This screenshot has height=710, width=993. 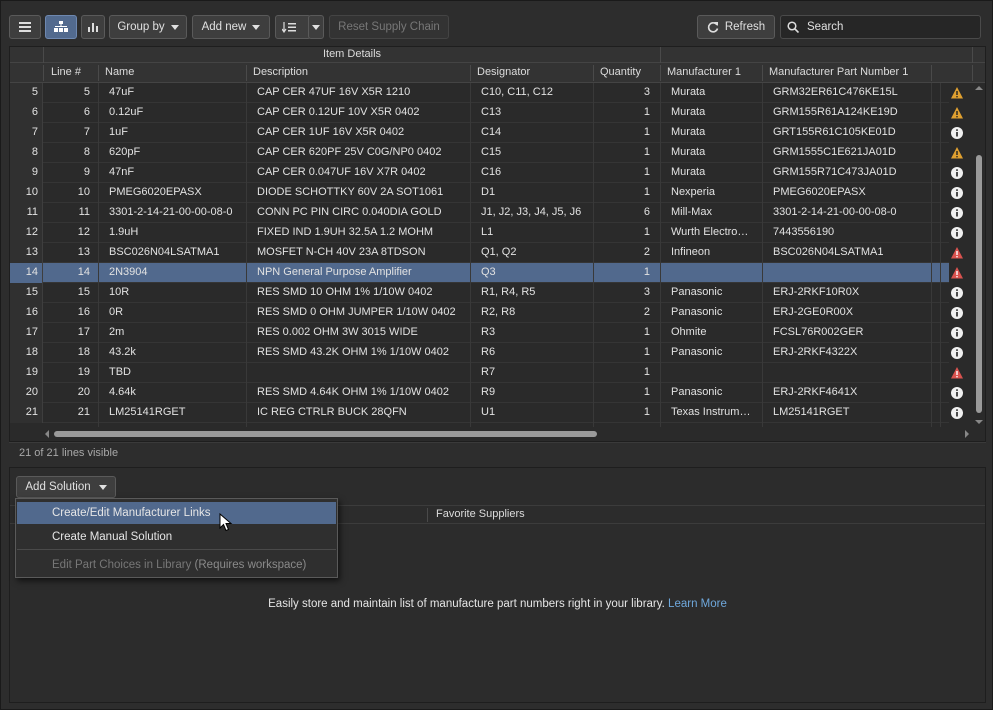 I want to click on quantity-cell: 1, so click(x=646, y=272).